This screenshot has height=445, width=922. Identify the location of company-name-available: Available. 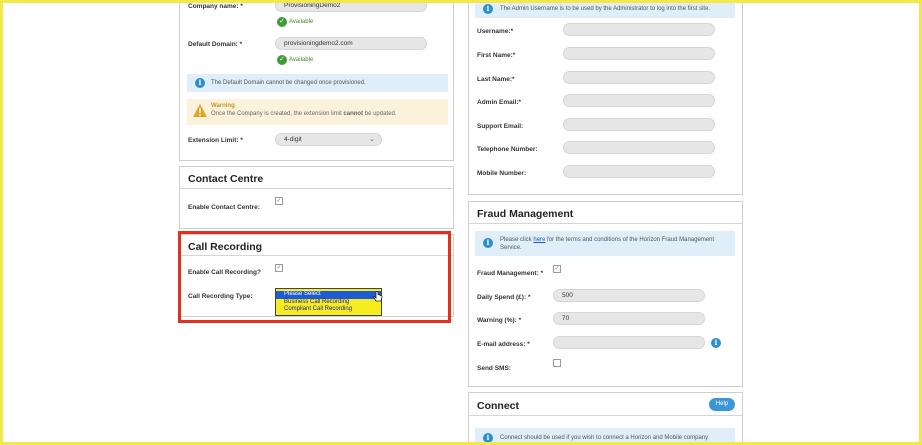
(301, 22).